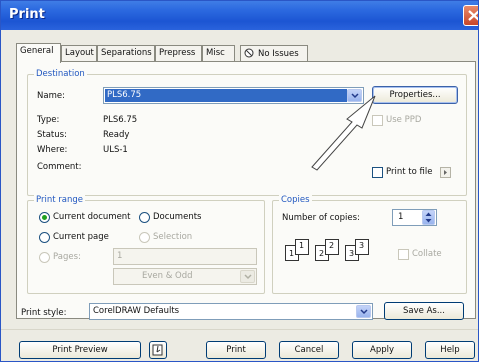 The height and width of the screenshot is (362, 479). Describe the element at coordinates (309, 350) in the screenshot. I see `cancel-button: Cancel` at that location.